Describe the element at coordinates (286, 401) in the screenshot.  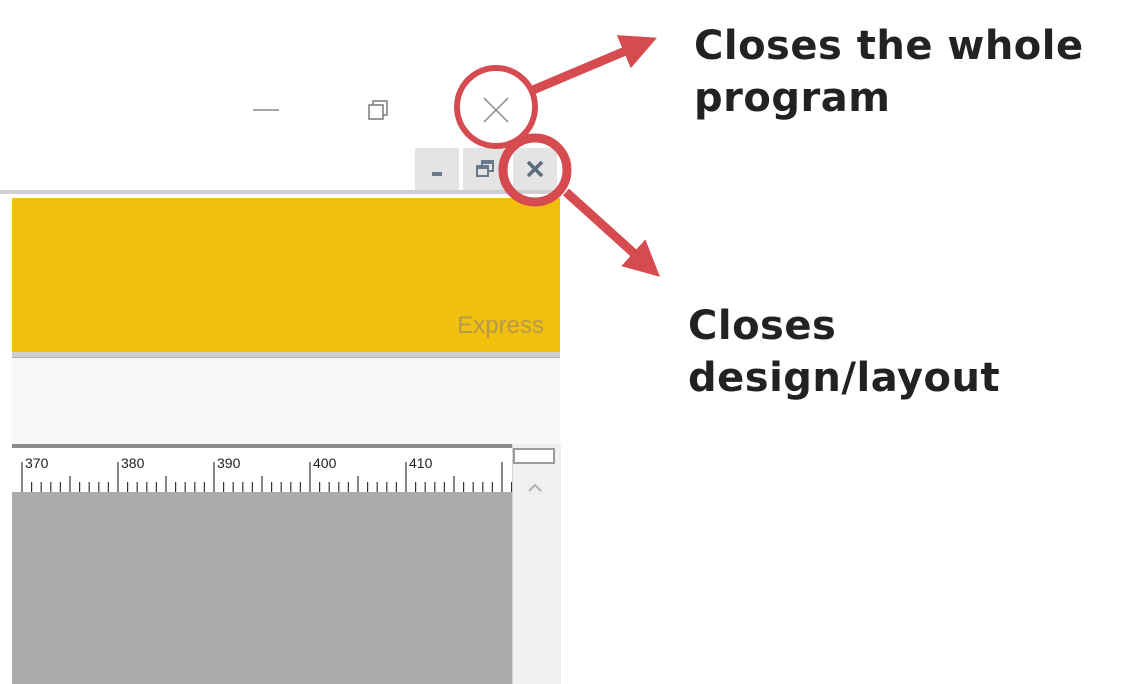
I see `toolbar-area` at that location.